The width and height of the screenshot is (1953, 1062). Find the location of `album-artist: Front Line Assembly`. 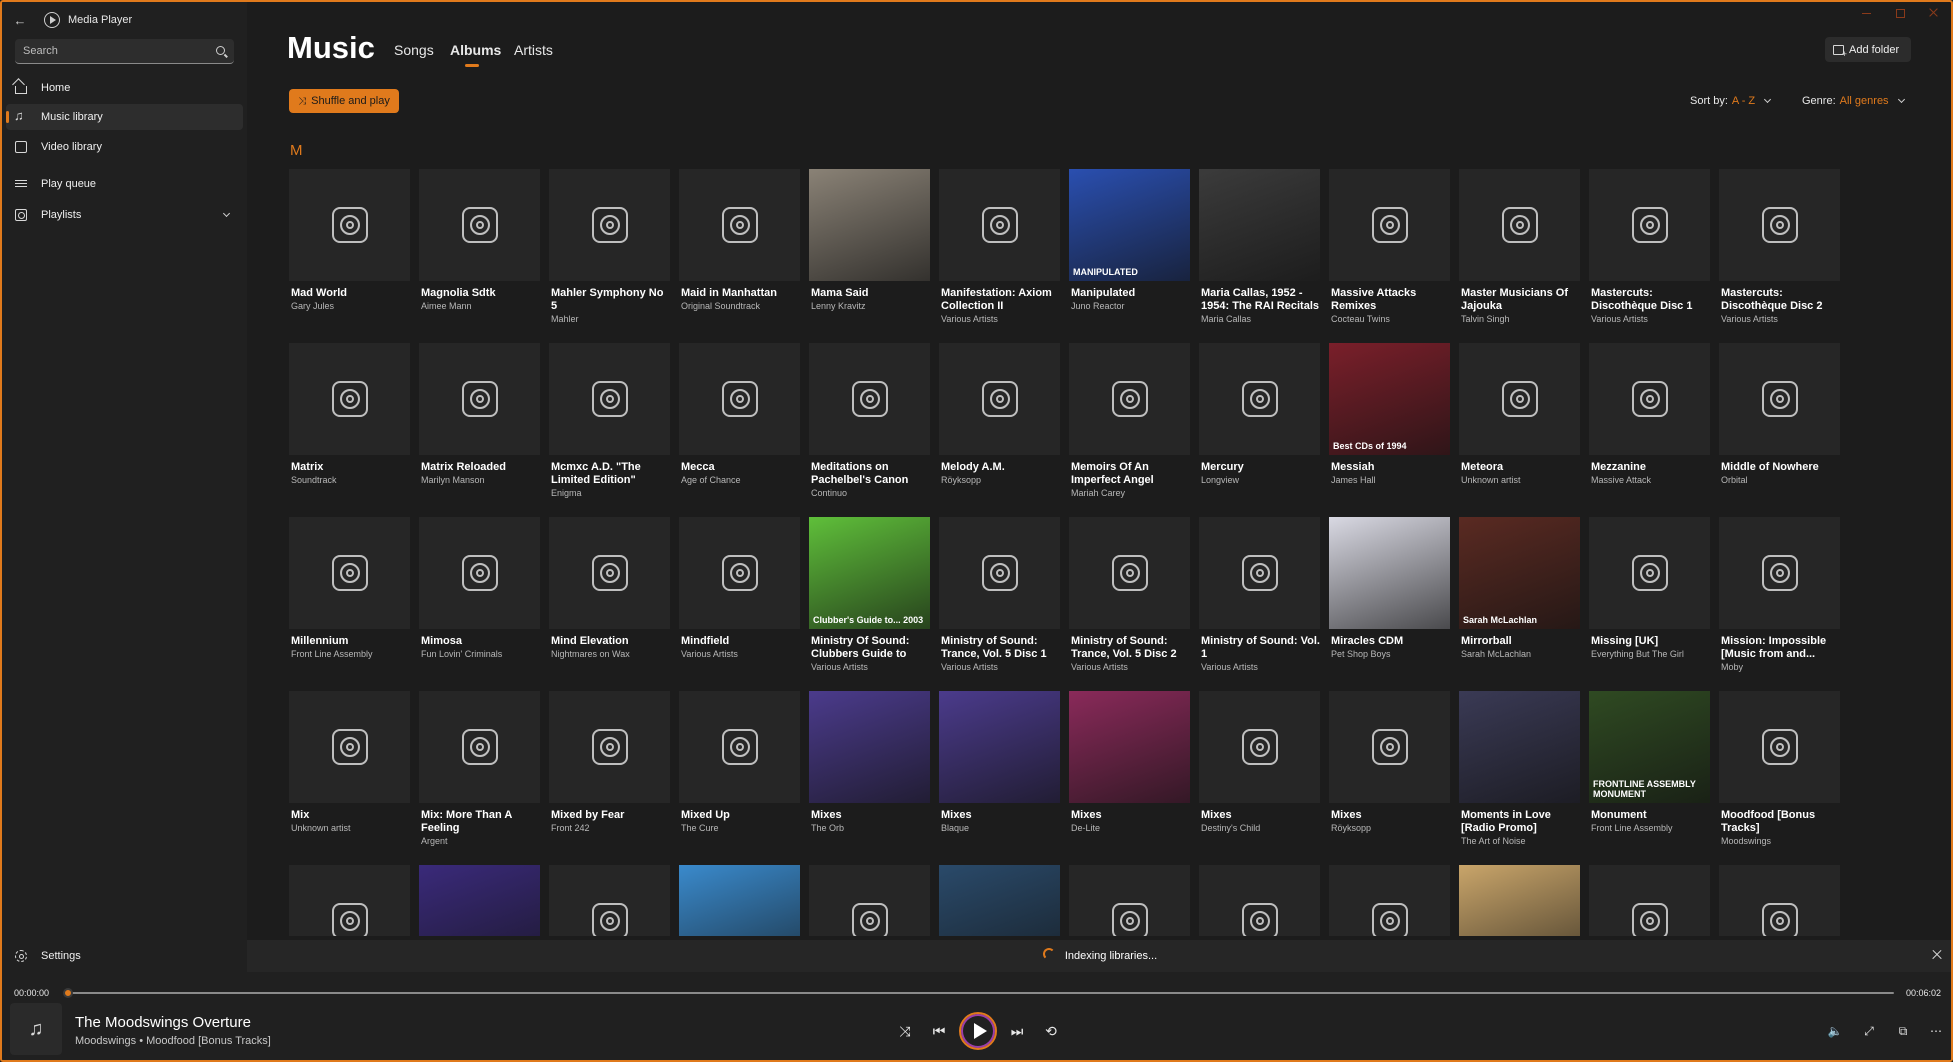

album-artist: Front Line Assembly is located at coordinates (1649, 828).